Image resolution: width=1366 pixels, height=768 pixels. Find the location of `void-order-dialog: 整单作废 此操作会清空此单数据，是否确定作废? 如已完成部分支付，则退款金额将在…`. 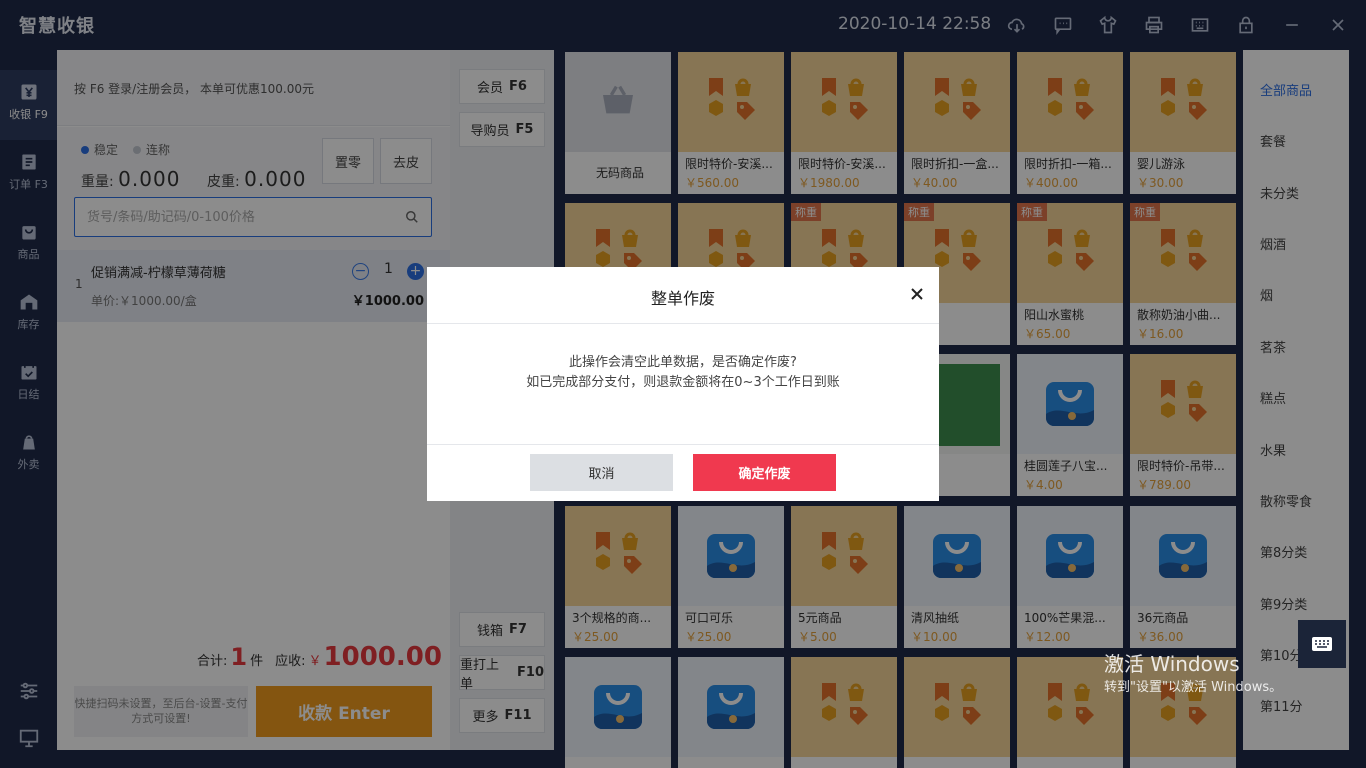

void-order-dialog: 整单作废 此操作会清空此单数据，是否确定作废? 如已完成部分支付，则退款金额将在… is located at coordinates (683, 384).